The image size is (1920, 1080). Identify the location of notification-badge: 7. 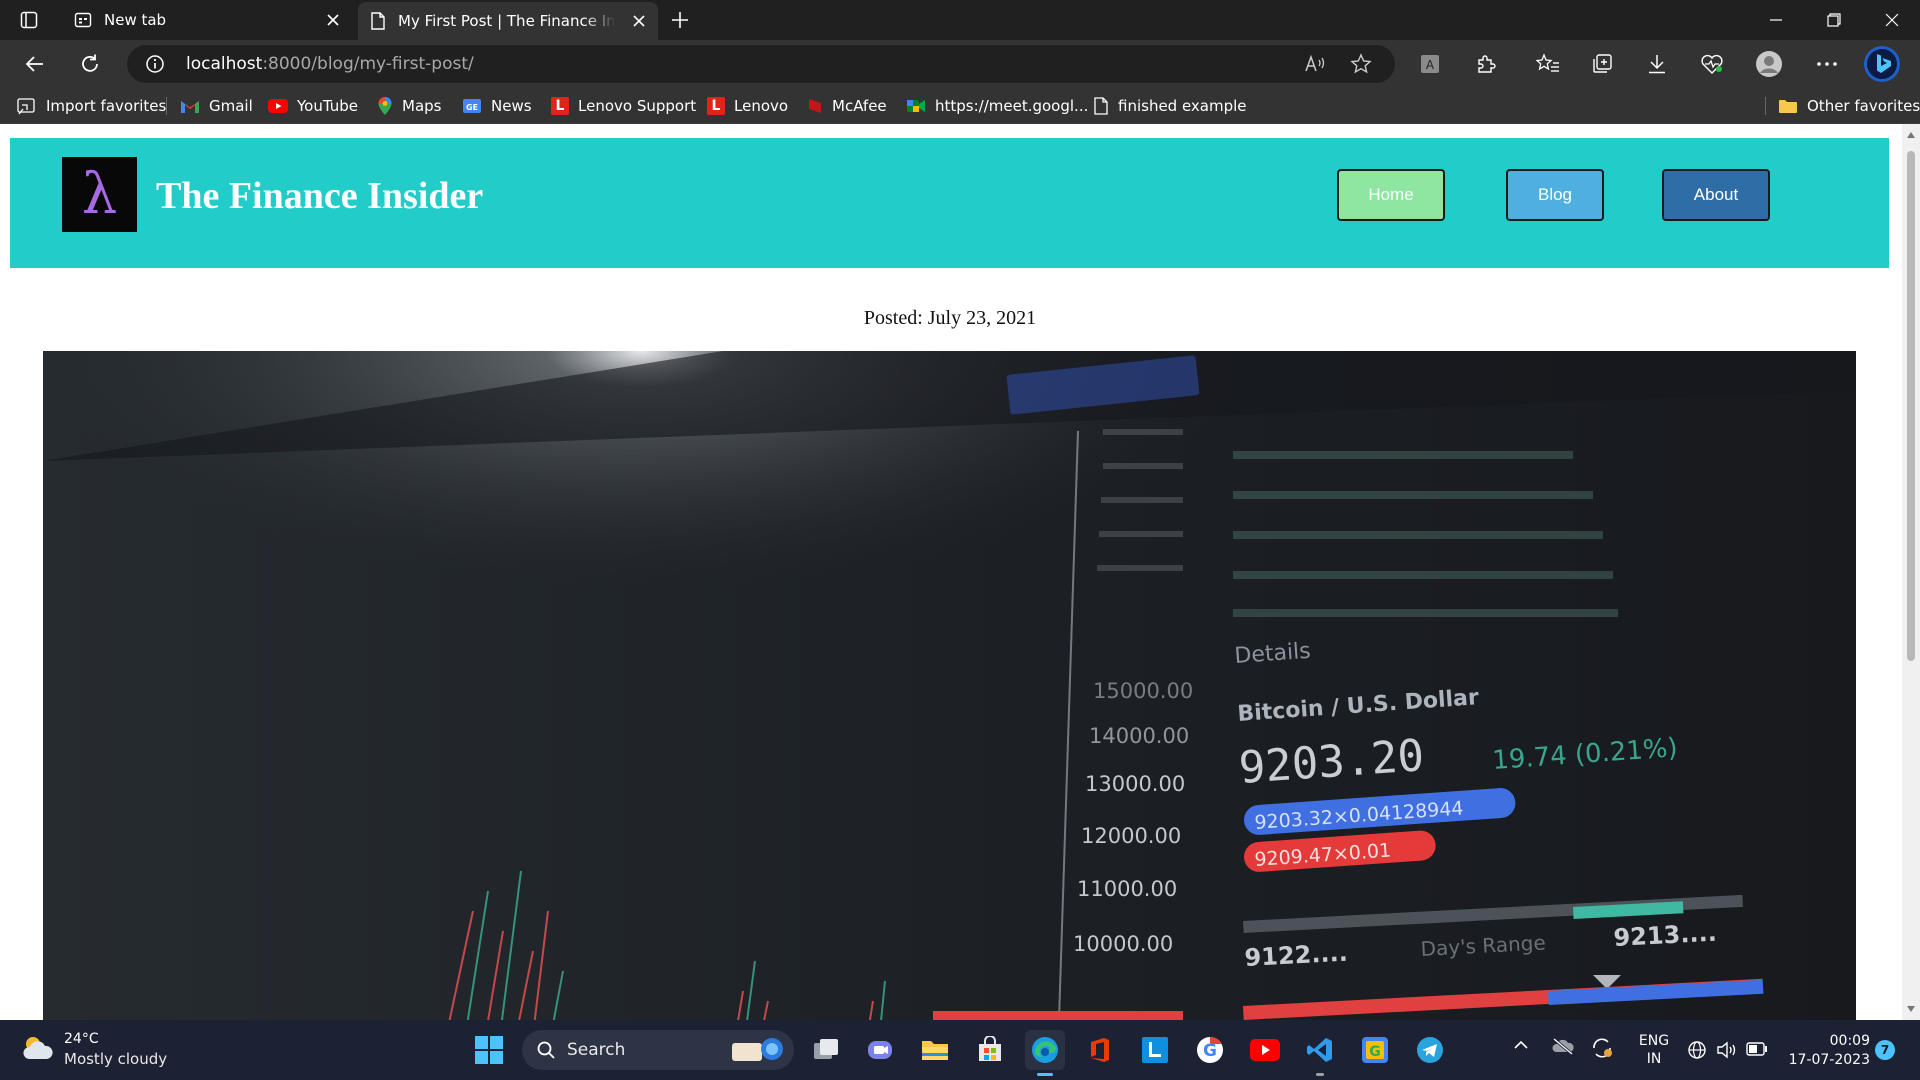
(1885, 1050).